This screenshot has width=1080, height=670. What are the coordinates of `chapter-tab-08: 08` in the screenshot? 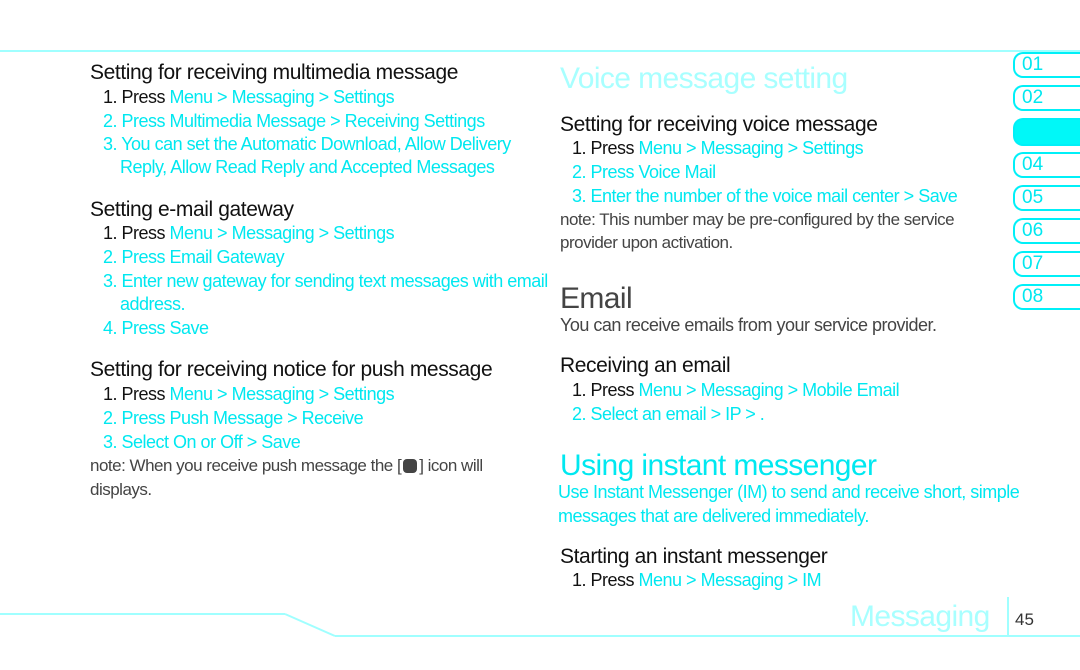 It's located at (1046, 297).